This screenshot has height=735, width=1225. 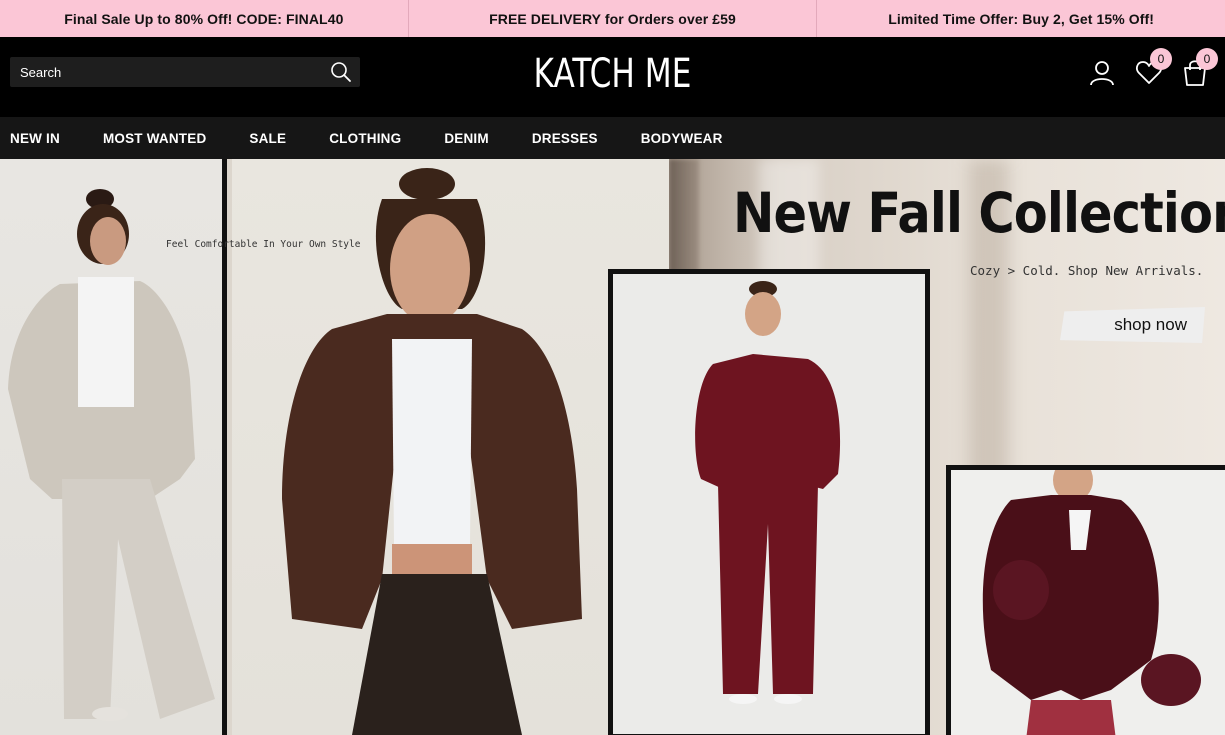 What do you see at coordinates (613, 74) in the screenshot?
I see `site-logo: KATCH ME` at bounding box center [613, 74].